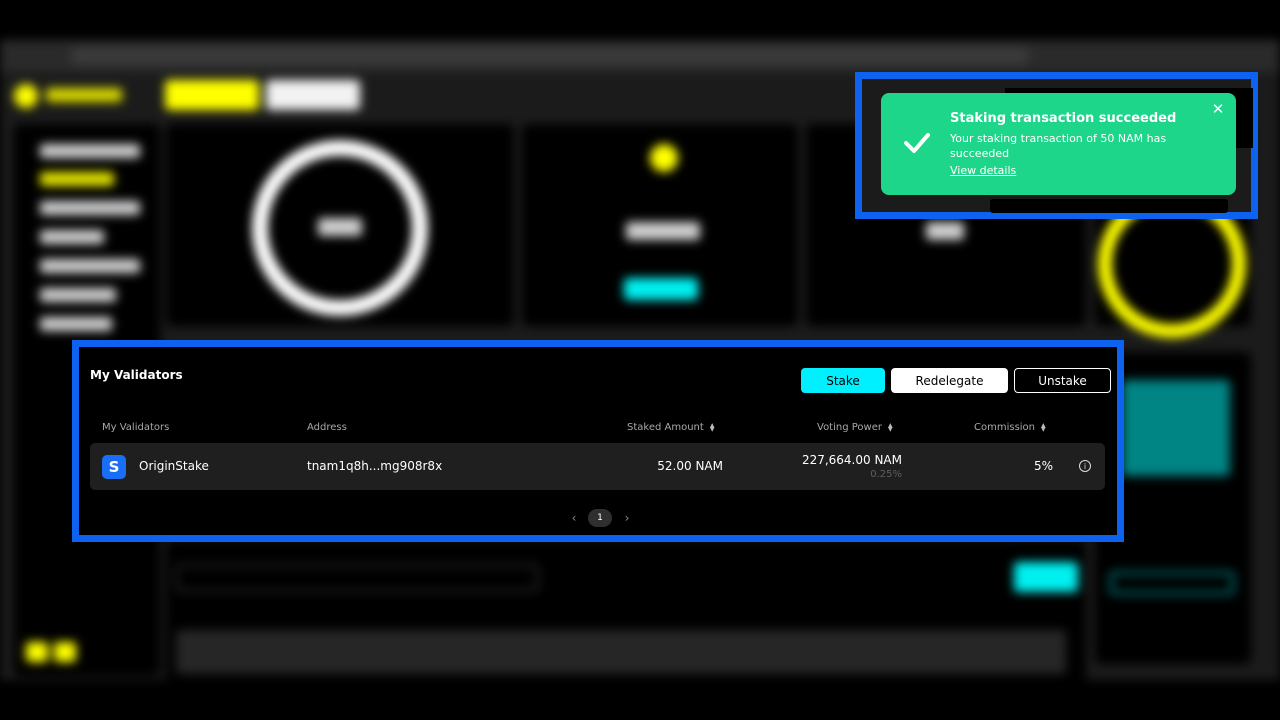 The width and height of the screenshot is (1280, 720). Describe the element at coordinates (136, 375) in the screenshot. I see `panel-title: My Validators` at that location.